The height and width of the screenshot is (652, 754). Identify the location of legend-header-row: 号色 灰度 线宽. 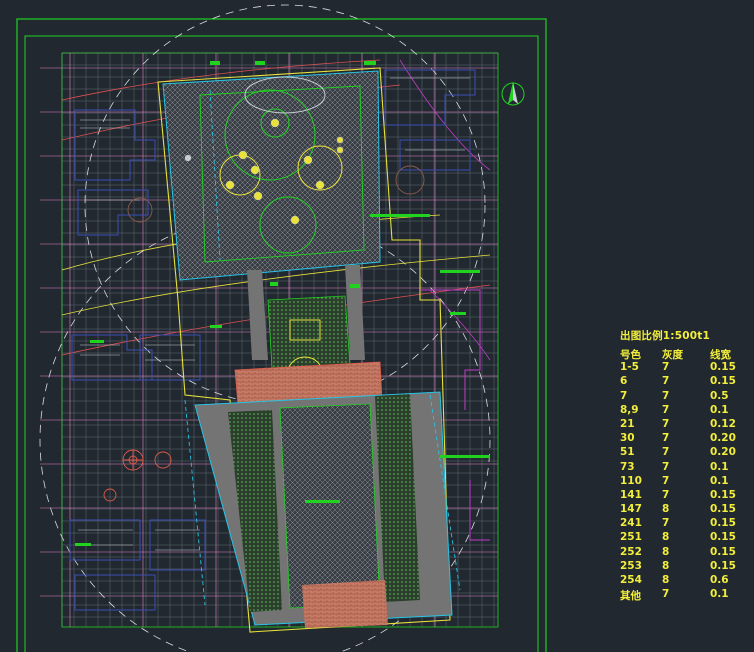
(677, 354).